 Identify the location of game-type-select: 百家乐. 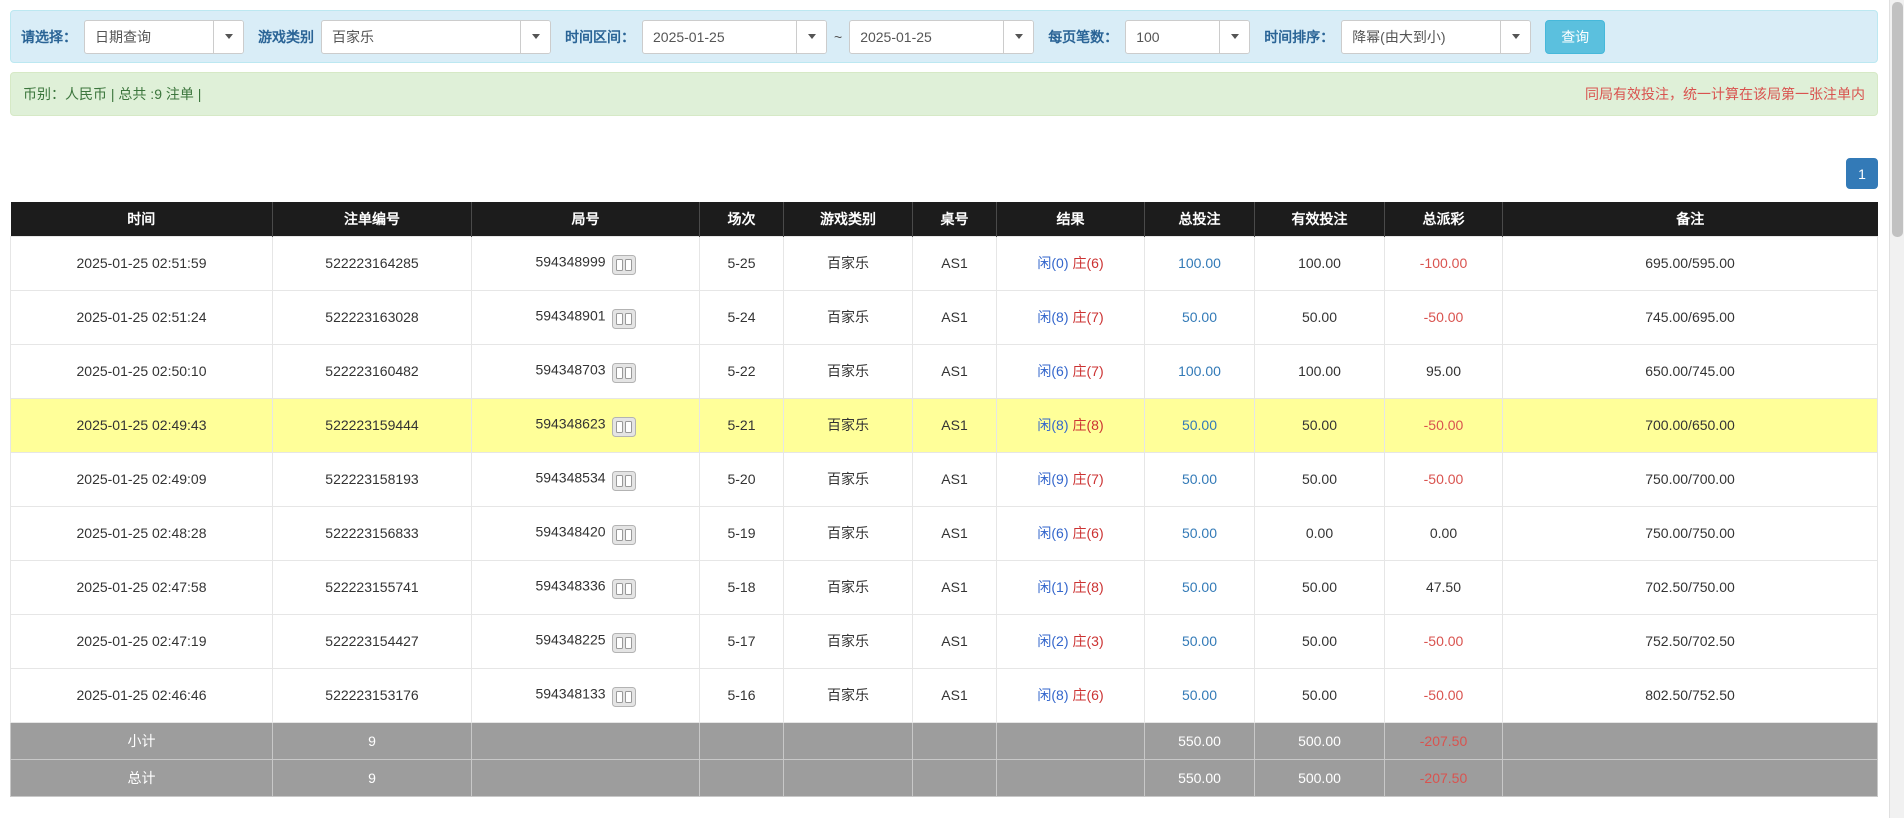
(436, 36).